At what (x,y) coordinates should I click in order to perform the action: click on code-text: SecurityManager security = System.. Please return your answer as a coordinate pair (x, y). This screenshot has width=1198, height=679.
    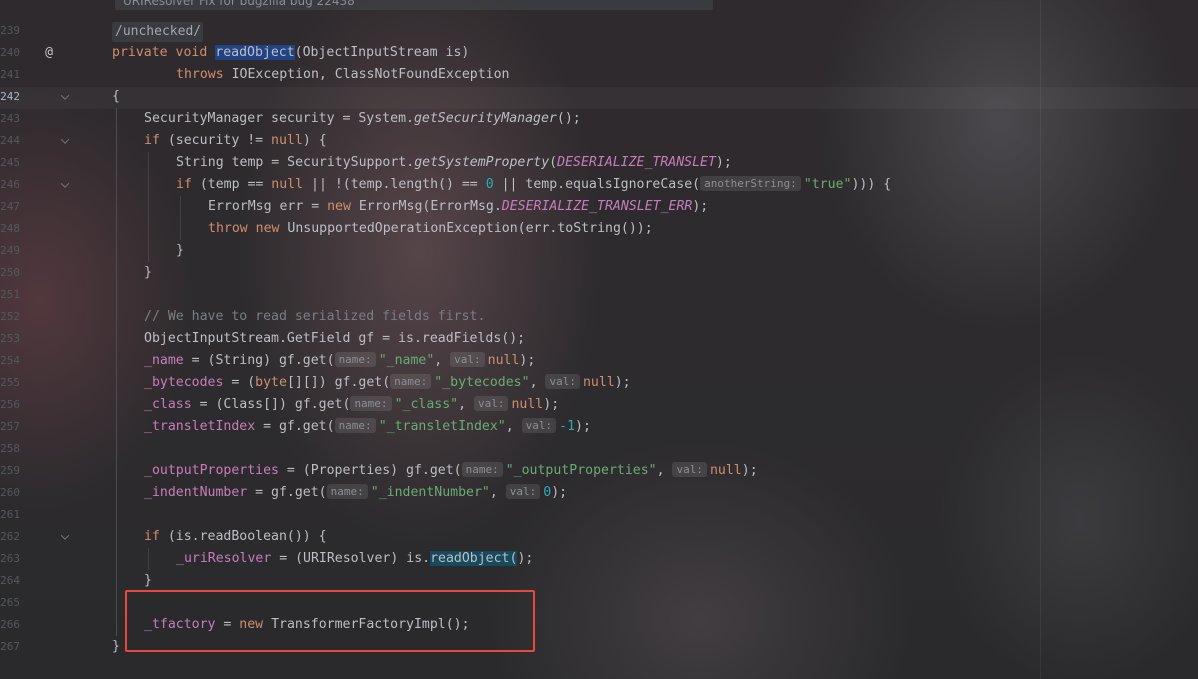
    Looking at the image, I should click on (279, 118).